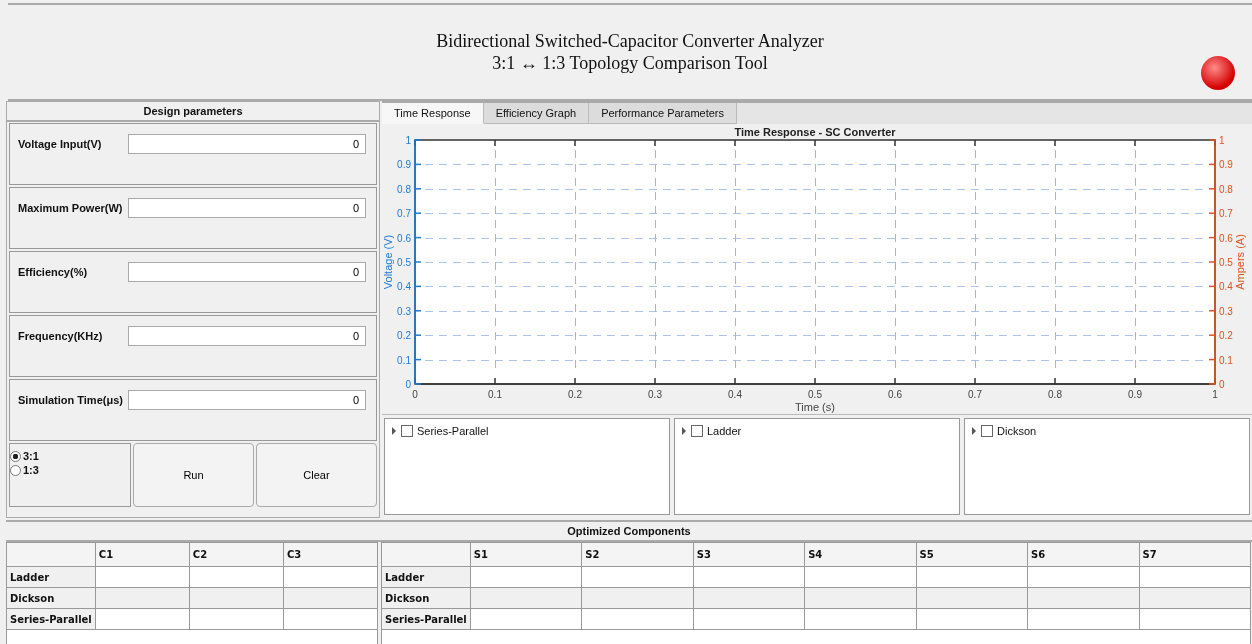 The image size is (1252, 644). Describe the element at coordinates (749, 554) in the screenshot. I see `column-header: S3` at that location.